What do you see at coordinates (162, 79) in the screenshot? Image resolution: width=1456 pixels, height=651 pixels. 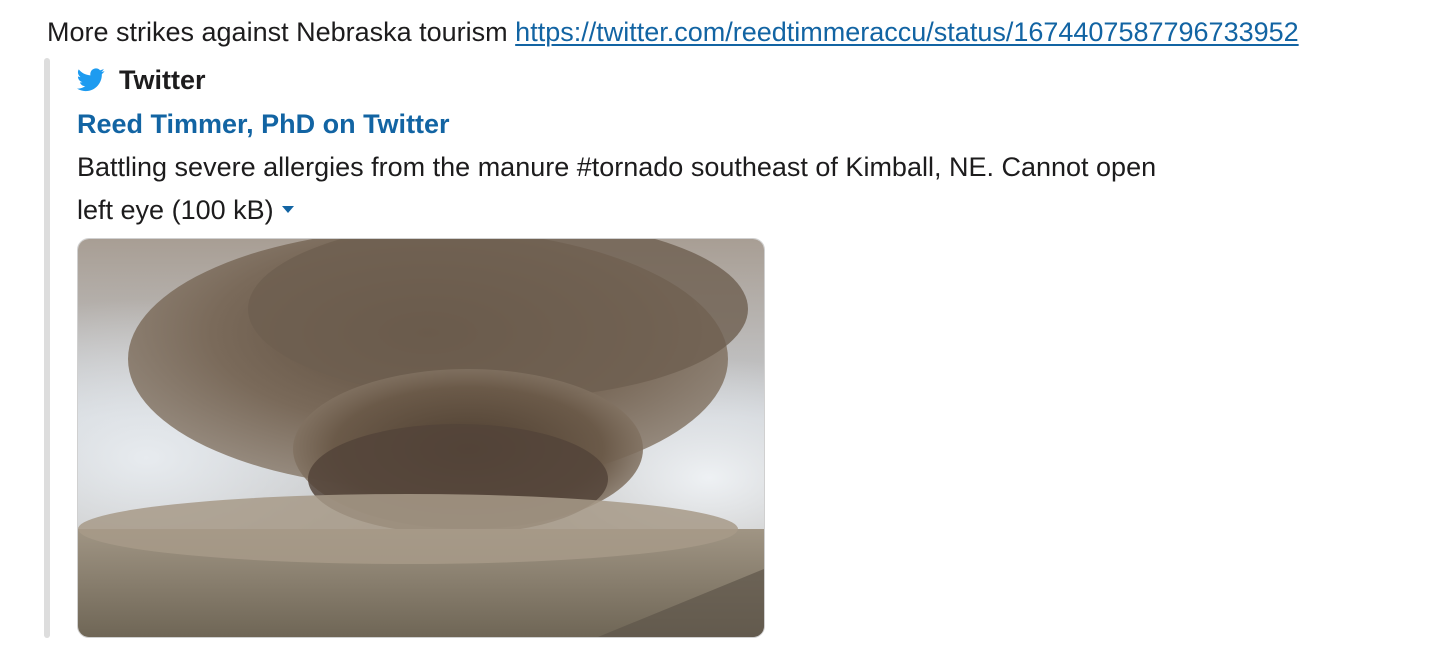 I see `service-name: Twitter` at bounding box center [162, 79].